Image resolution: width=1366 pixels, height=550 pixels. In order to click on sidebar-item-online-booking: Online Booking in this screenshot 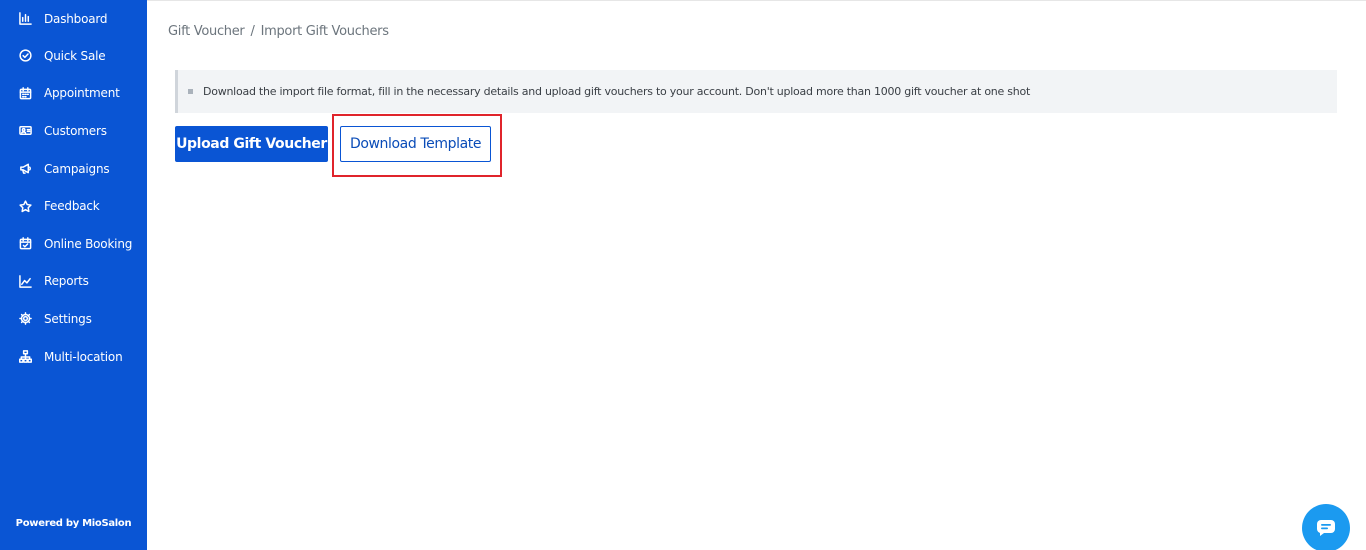, I will do `click(73, 244)`.